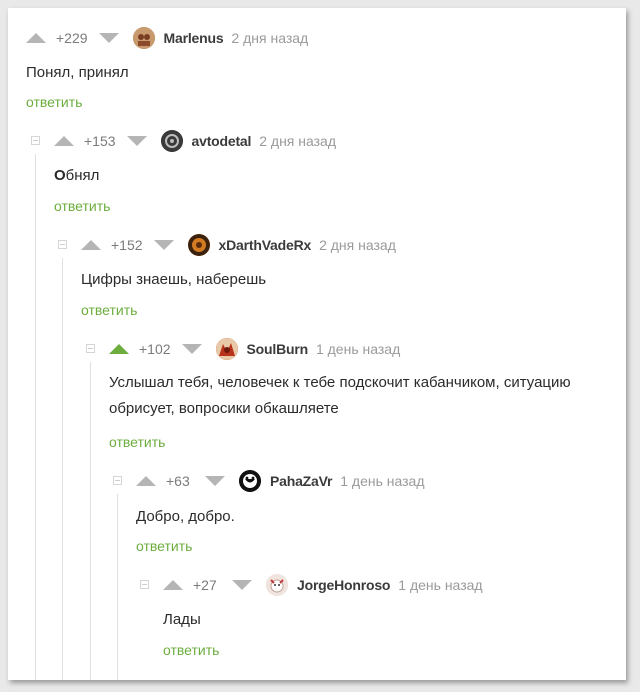 The height and width of the screenshot is (692, 640). I want to click on comment-text-line: обрисует, вопросики обкашляете, so click(224, 408).